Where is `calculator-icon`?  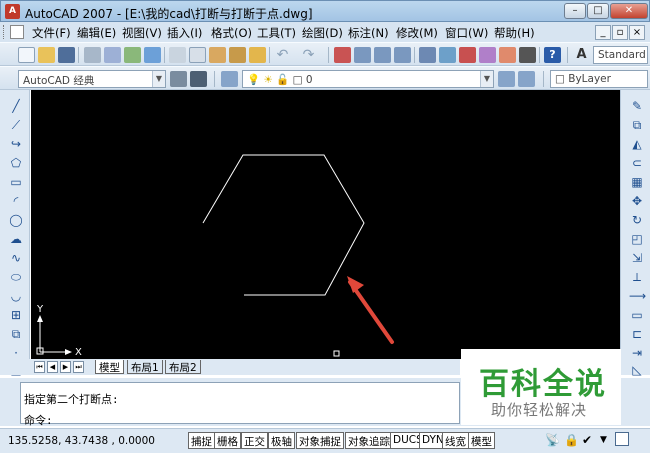 calculator-icon is located at coordinates (527, 55).